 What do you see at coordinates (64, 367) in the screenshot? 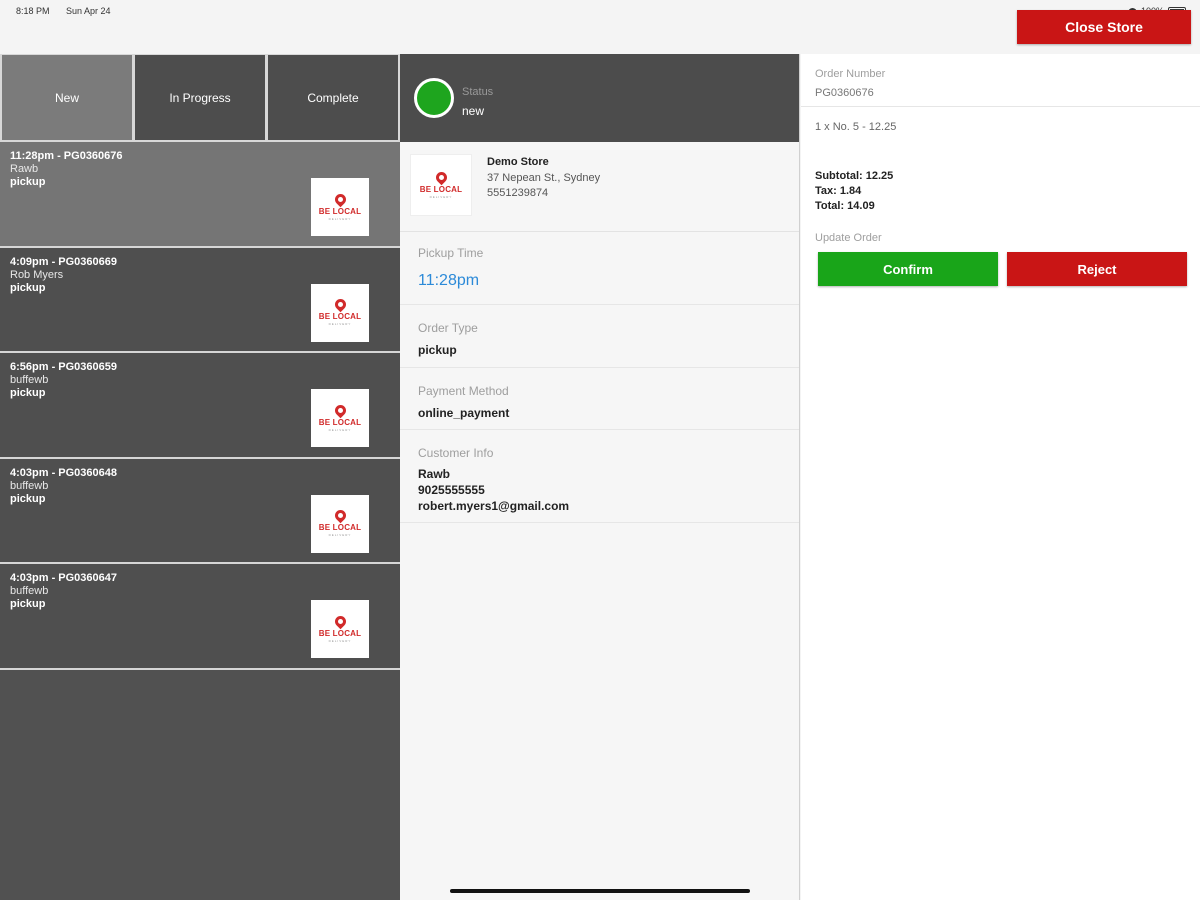
I see `order-title: 6:56pm - PG0360659` at bounding box center [64, 367].